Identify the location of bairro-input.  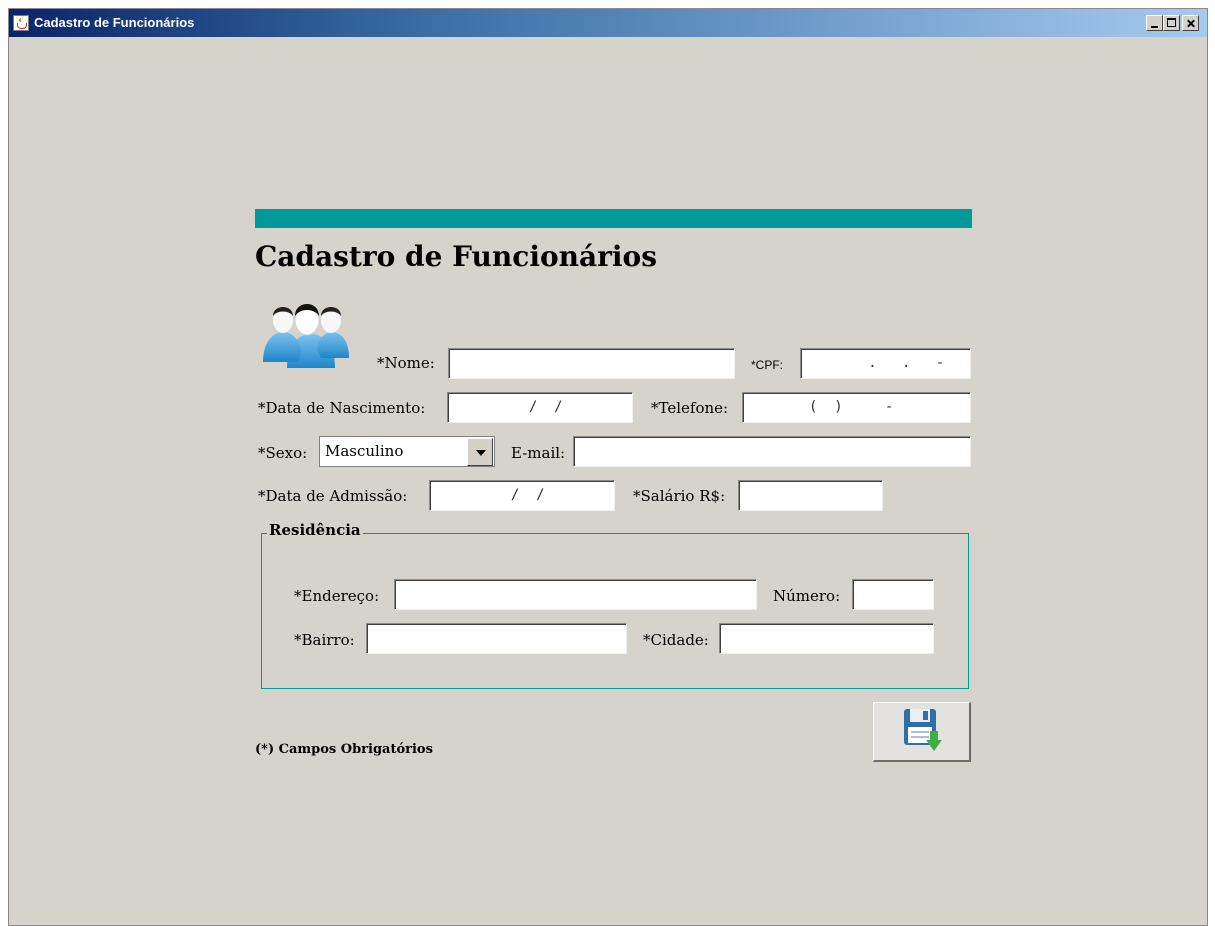
(496, 638).